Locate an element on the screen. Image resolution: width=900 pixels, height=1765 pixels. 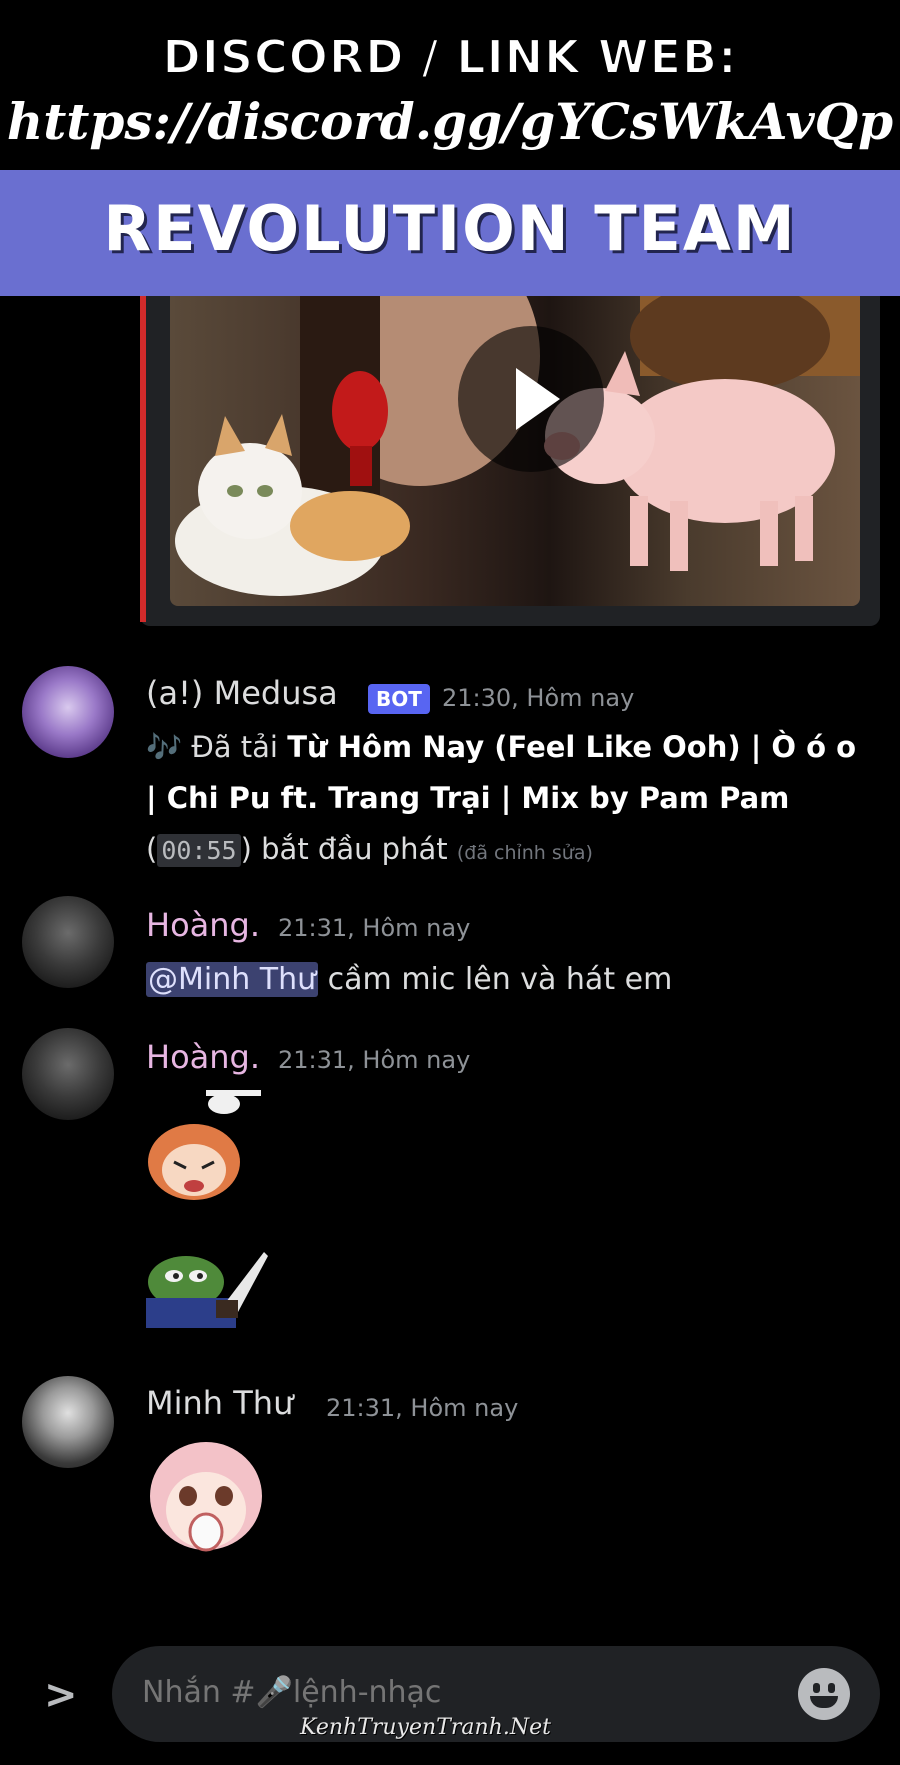
message-minh-thu: Minh Thư 21:31, Hôm nay is located at coordinates (450, 1474).